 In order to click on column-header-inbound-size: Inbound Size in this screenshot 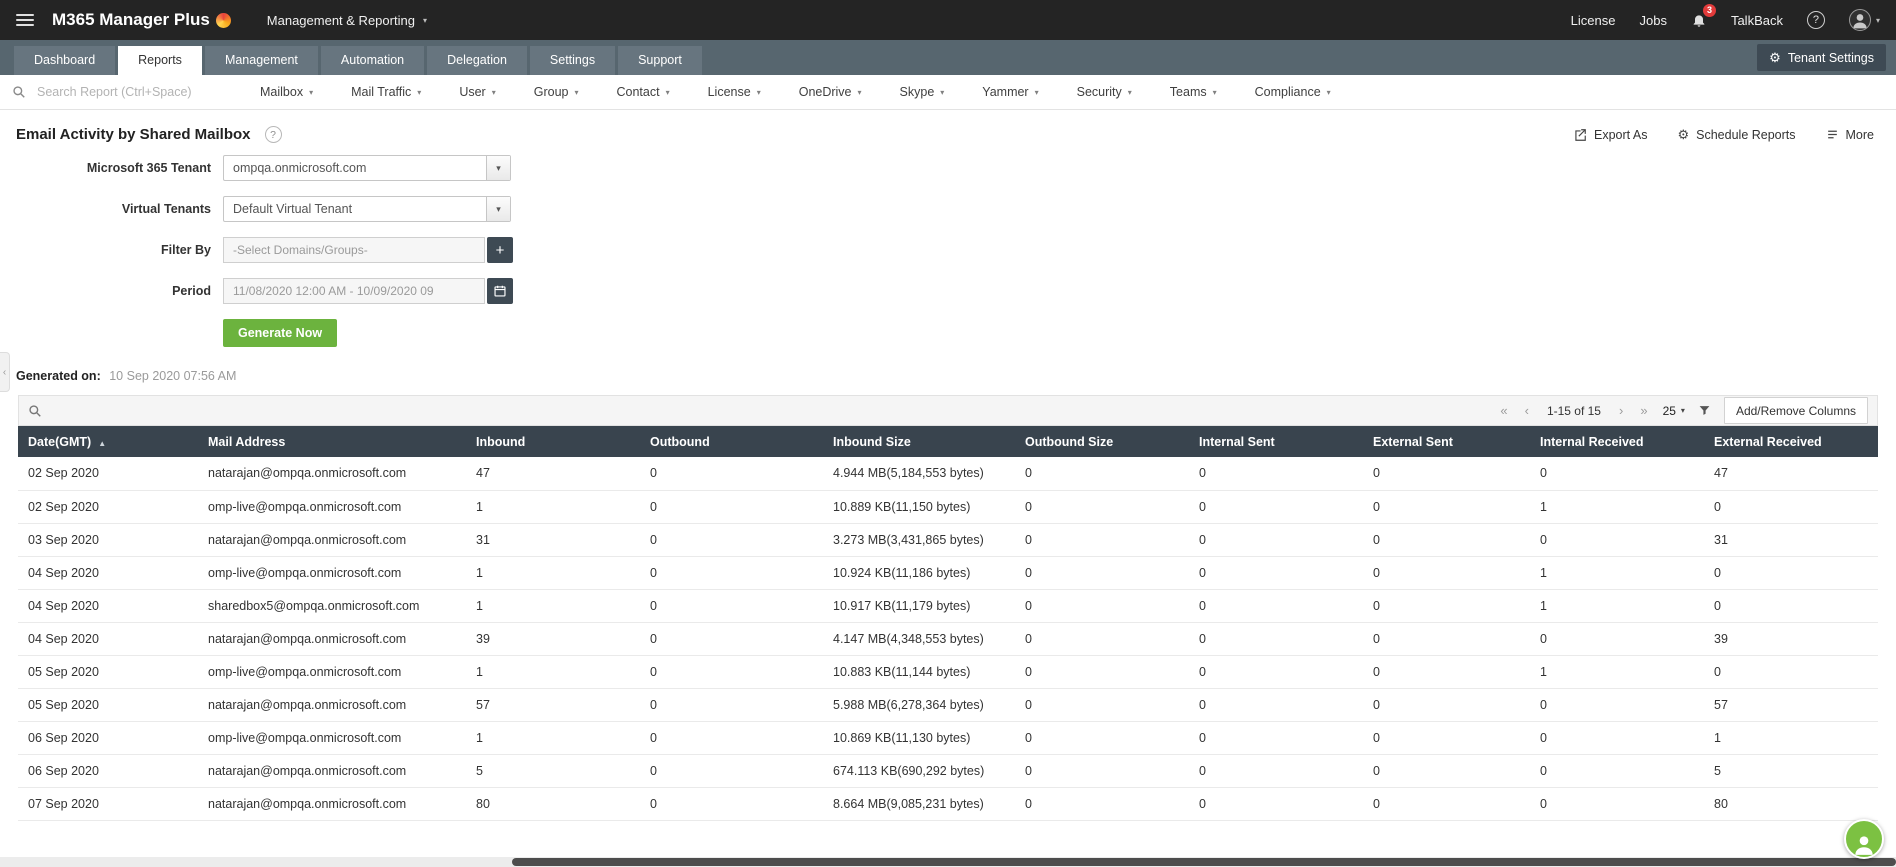, I will do `click(919, 441)`.